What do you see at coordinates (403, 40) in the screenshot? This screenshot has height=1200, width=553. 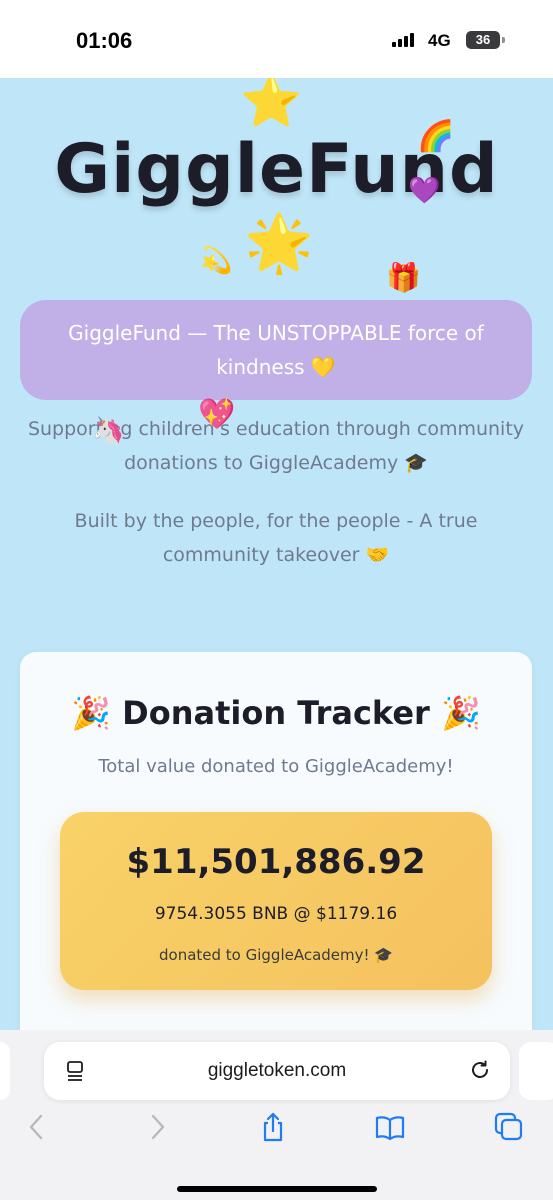 I see `signal-icon` at bounding box center [403, 40].